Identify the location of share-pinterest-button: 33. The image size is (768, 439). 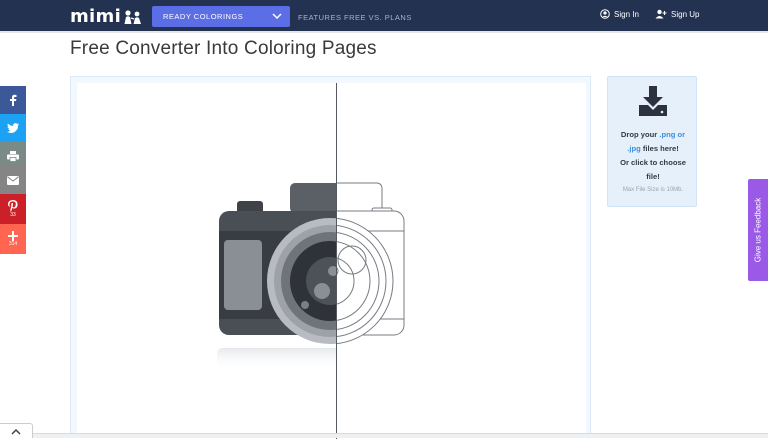
(13, 209).